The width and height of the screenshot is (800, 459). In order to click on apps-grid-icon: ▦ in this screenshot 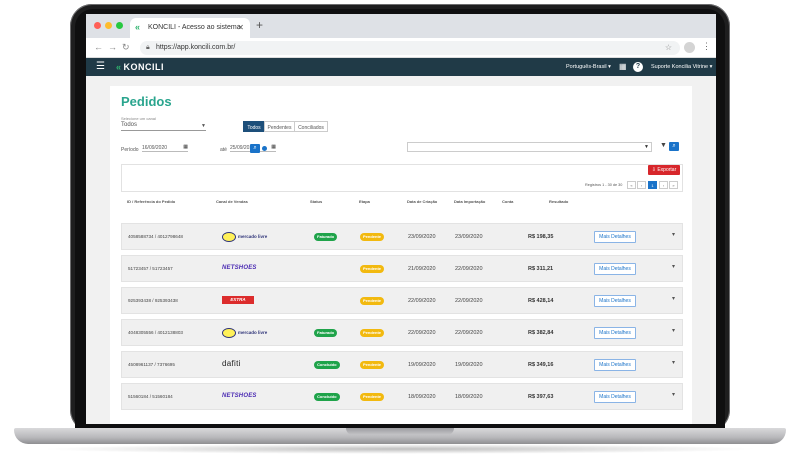, I will do `click(623, 66)`.